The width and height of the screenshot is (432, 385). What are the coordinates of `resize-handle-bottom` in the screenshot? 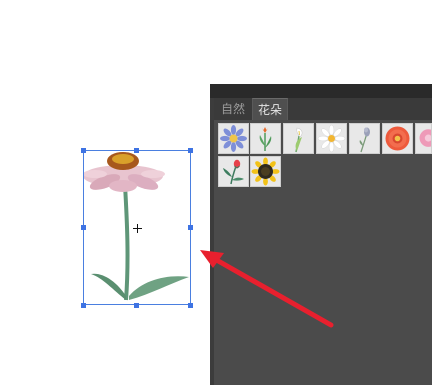 It's located at (136, 305).